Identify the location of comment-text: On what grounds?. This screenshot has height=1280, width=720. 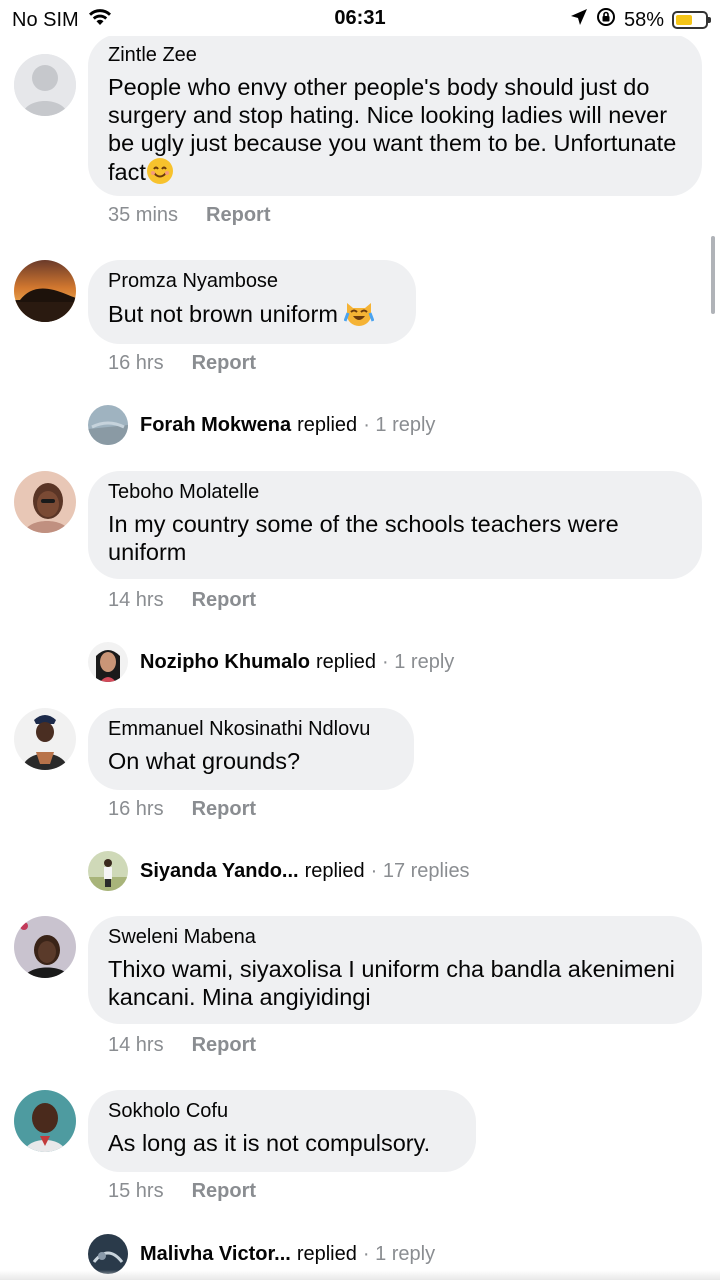
(204, 761).